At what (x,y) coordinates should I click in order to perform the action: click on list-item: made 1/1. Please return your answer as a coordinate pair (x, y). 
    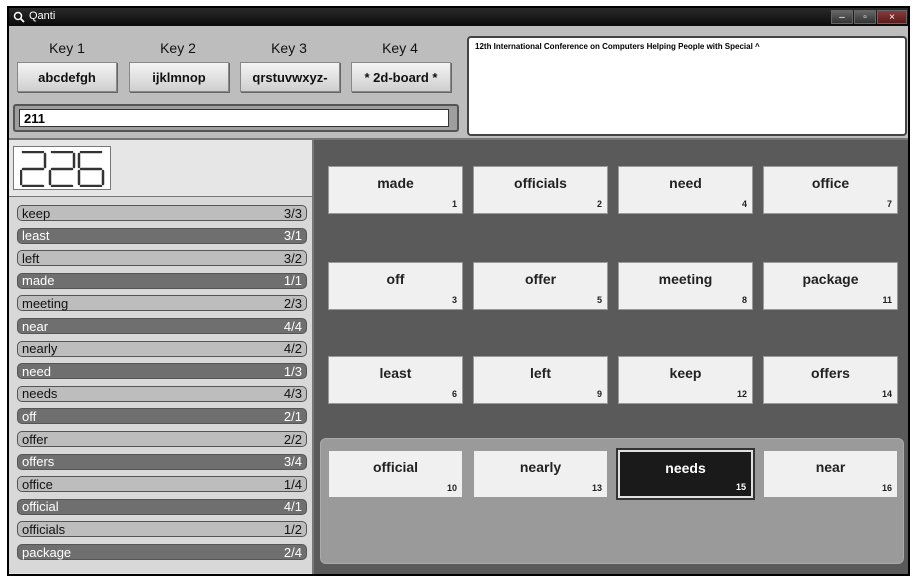
    Looking at the image, I should click on (162, 280).